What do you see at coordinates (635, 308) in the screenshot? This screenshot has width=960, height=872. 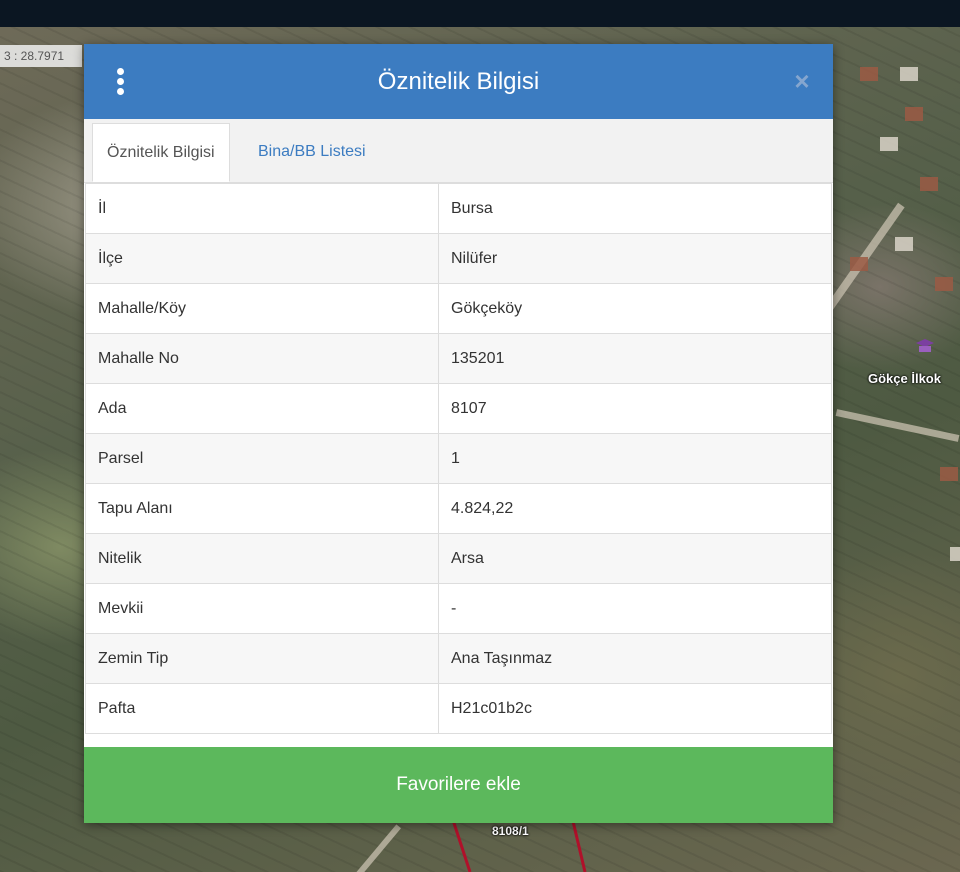 I see `attribute-value: Gökçeköy` at bounding box center [635, 308].